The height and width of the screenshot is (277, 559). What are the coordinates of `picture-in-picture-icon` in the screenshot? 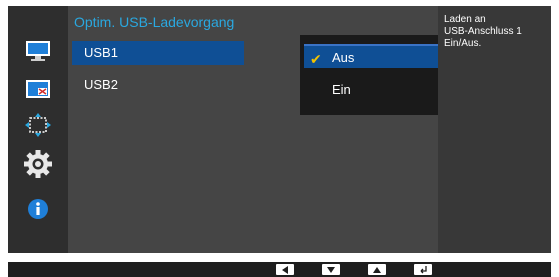 It's located at (38, 89).